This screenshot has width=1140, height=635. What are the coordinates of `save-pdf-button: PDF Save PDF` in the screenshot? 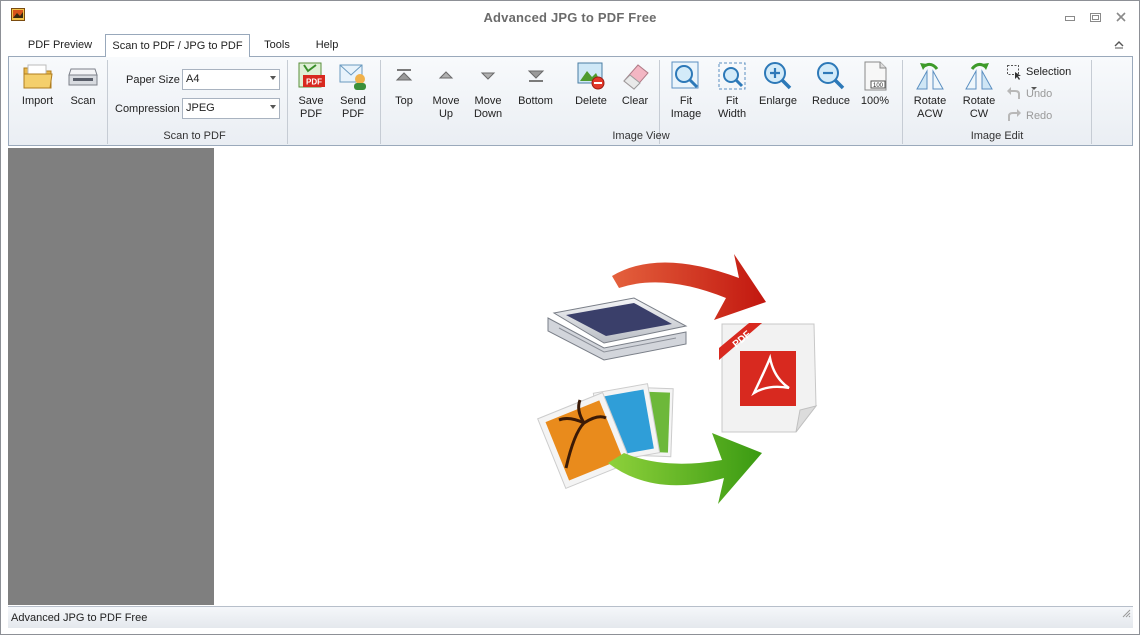 It's located at (311, 90).